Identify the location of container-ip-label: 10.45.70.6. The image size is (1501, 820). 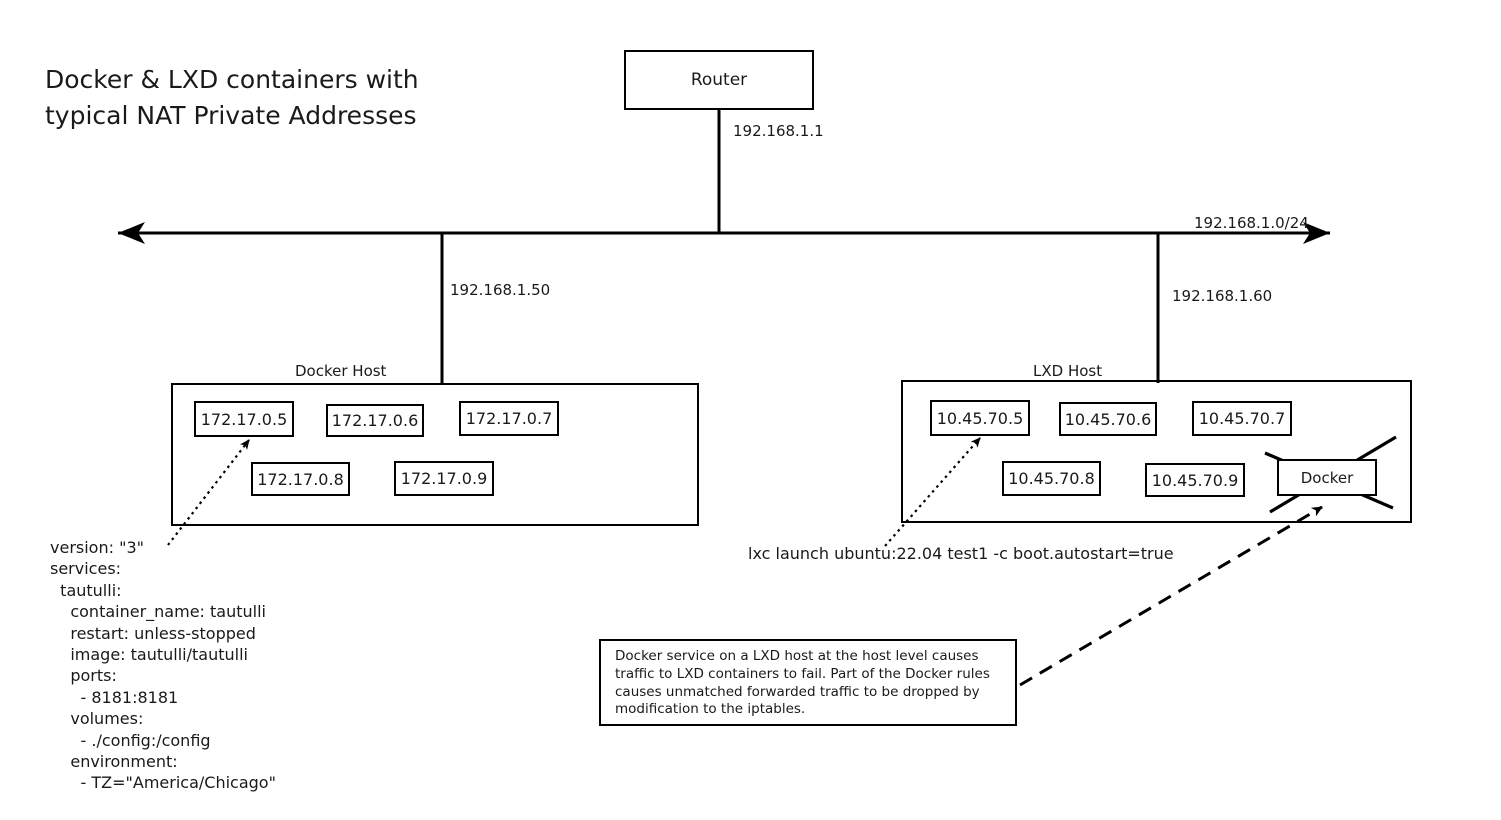
(1108, 419).